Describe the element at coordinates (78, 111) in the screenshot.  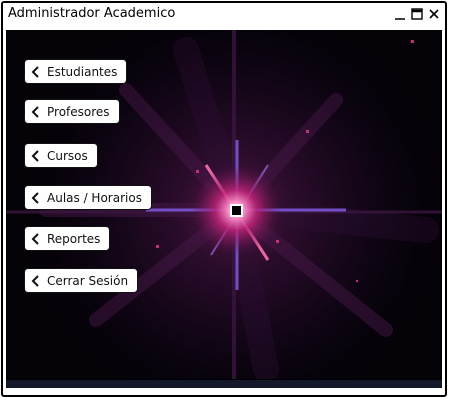
I see `nav-button-label: Profesores` at that location.